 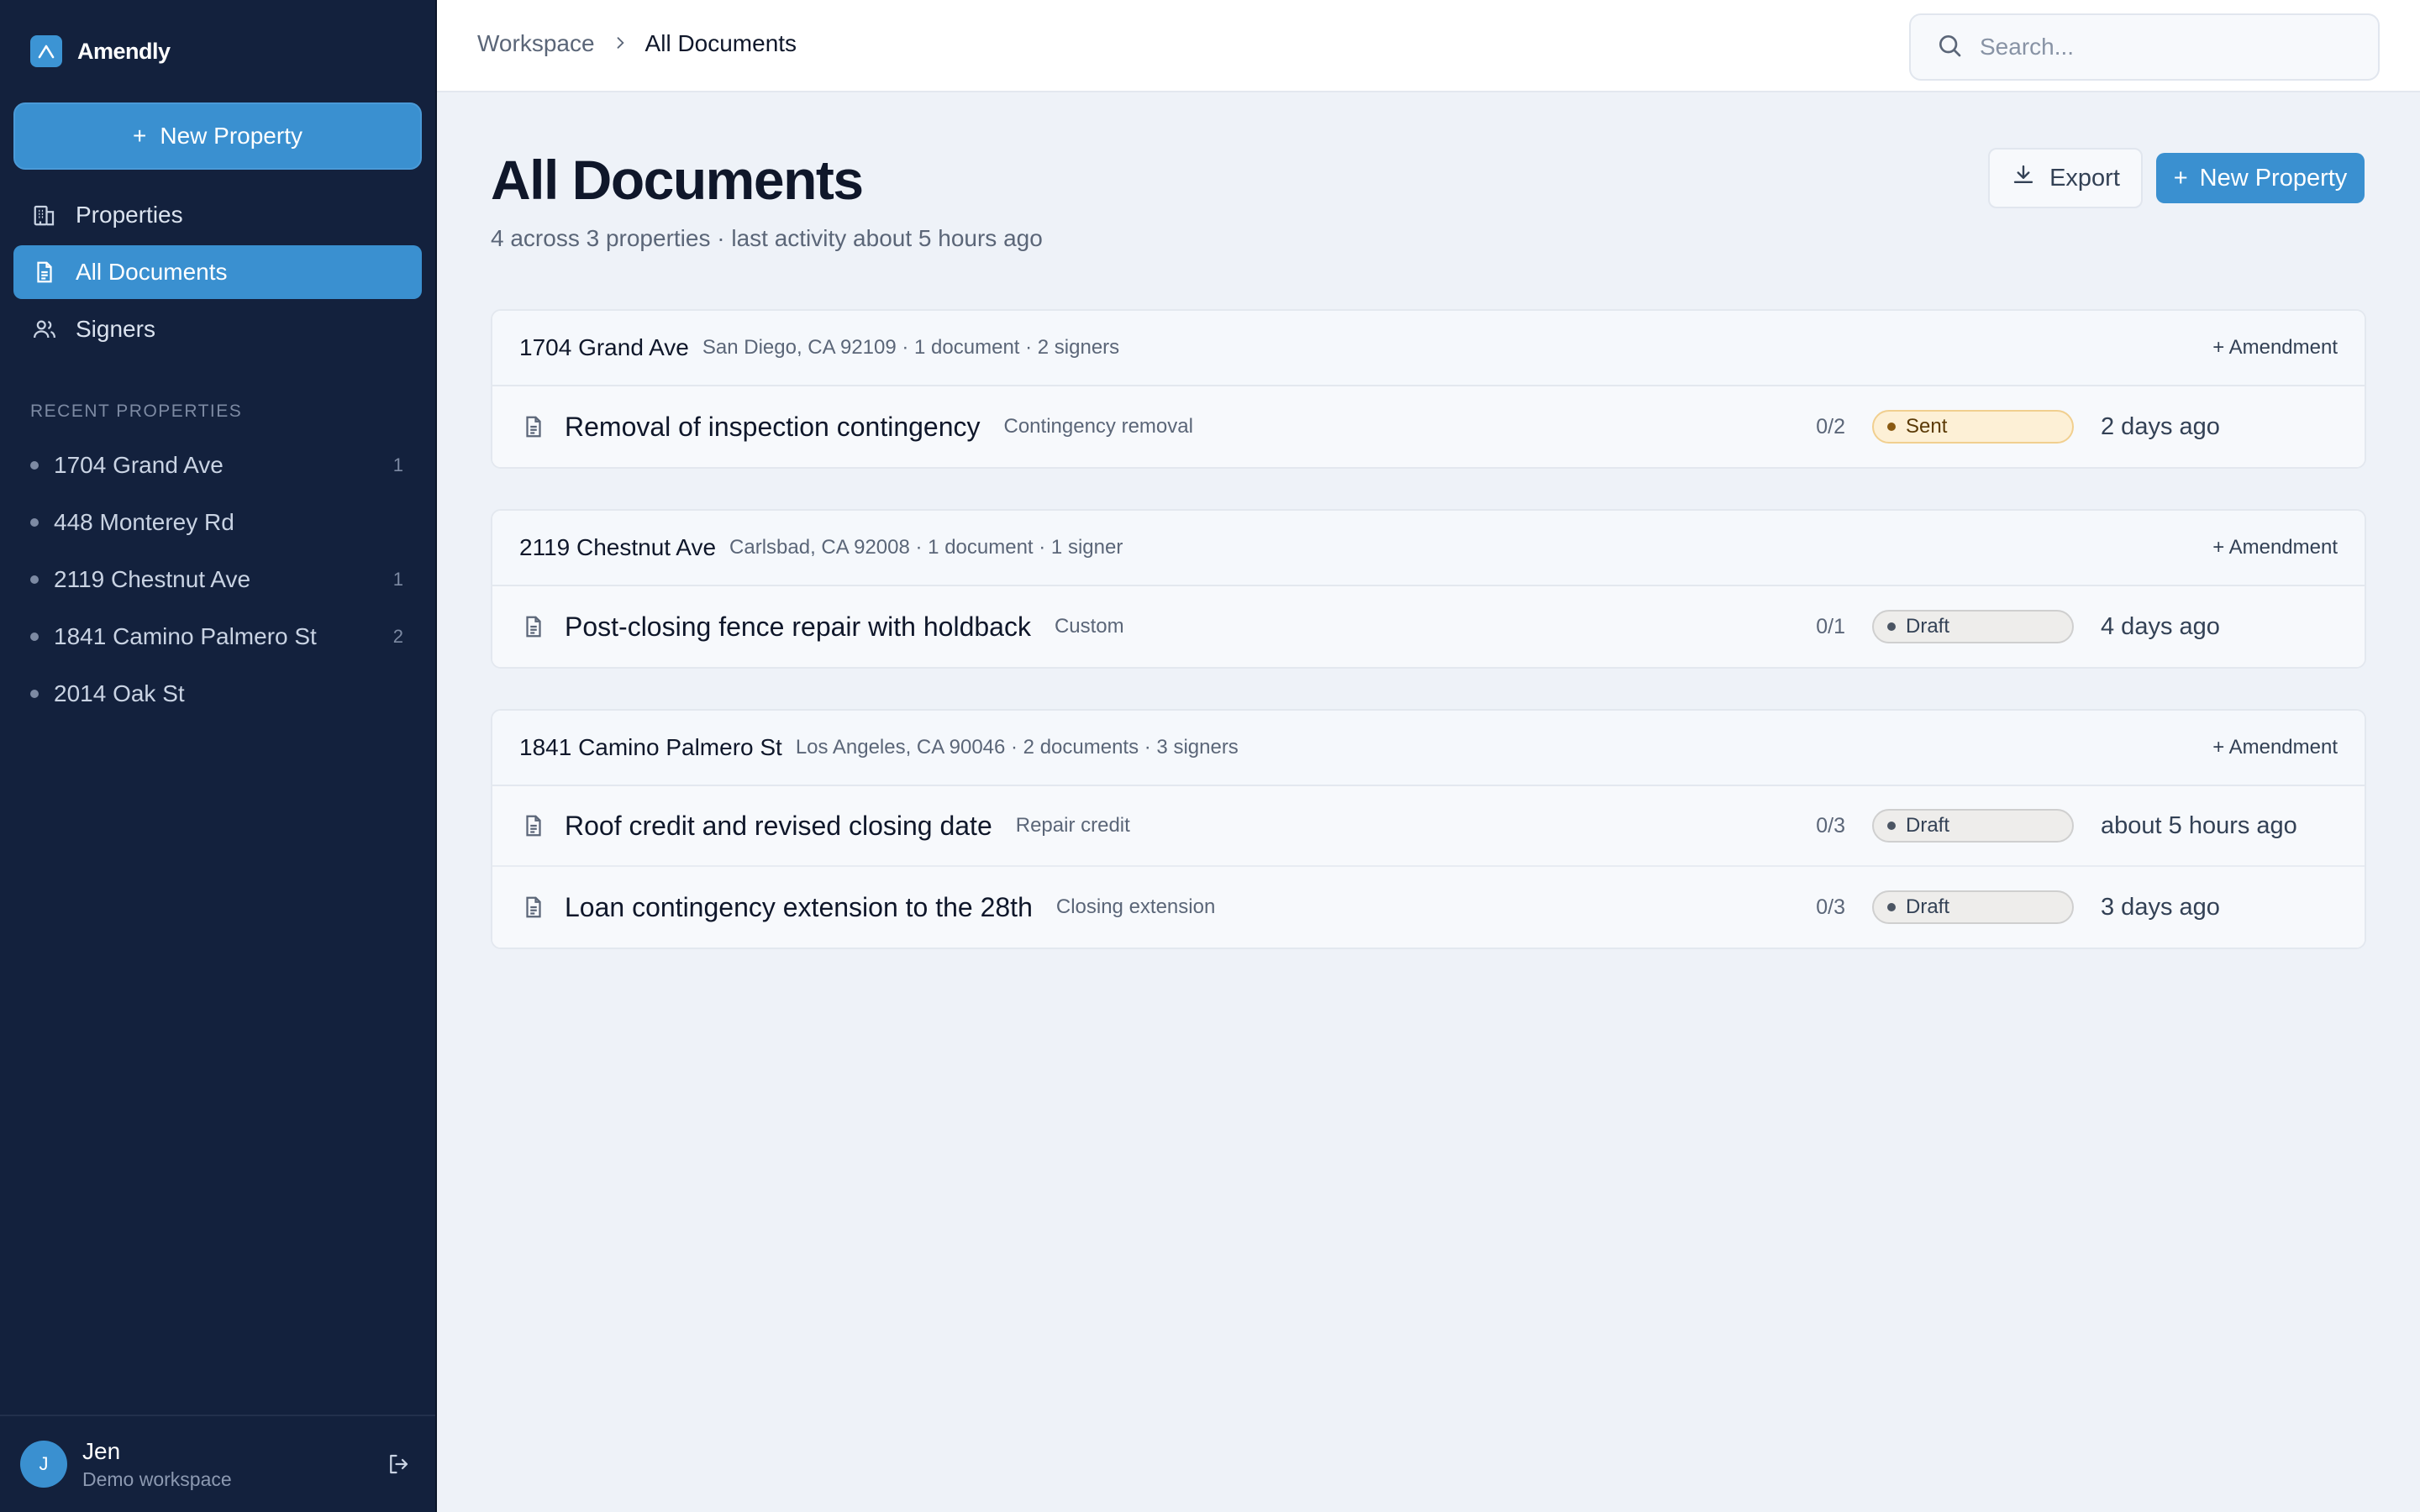 I want to click on document-type: Custom, so click(x=1089, y=626).